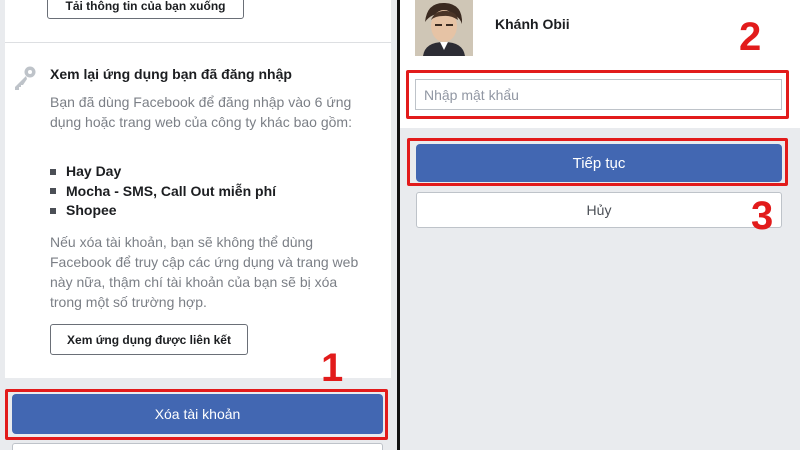 This screenshot has height=450, width=800. Describe the element at coordinates (198, 42) in the screenshot. I see `divider` at that location.